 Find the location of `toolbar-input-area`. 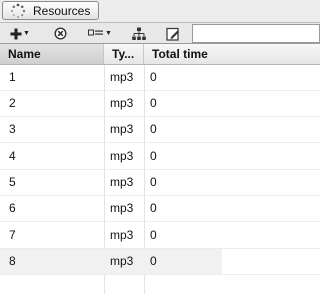

toolbar-input-area is located at coordinates (256, 33).